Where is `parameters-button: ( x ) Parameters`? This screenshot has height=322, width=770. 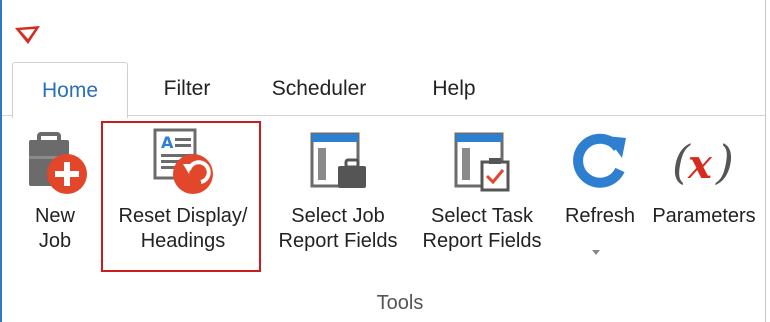
parameters-button: ( x ) Parameters is located at coordinates (704, 200).